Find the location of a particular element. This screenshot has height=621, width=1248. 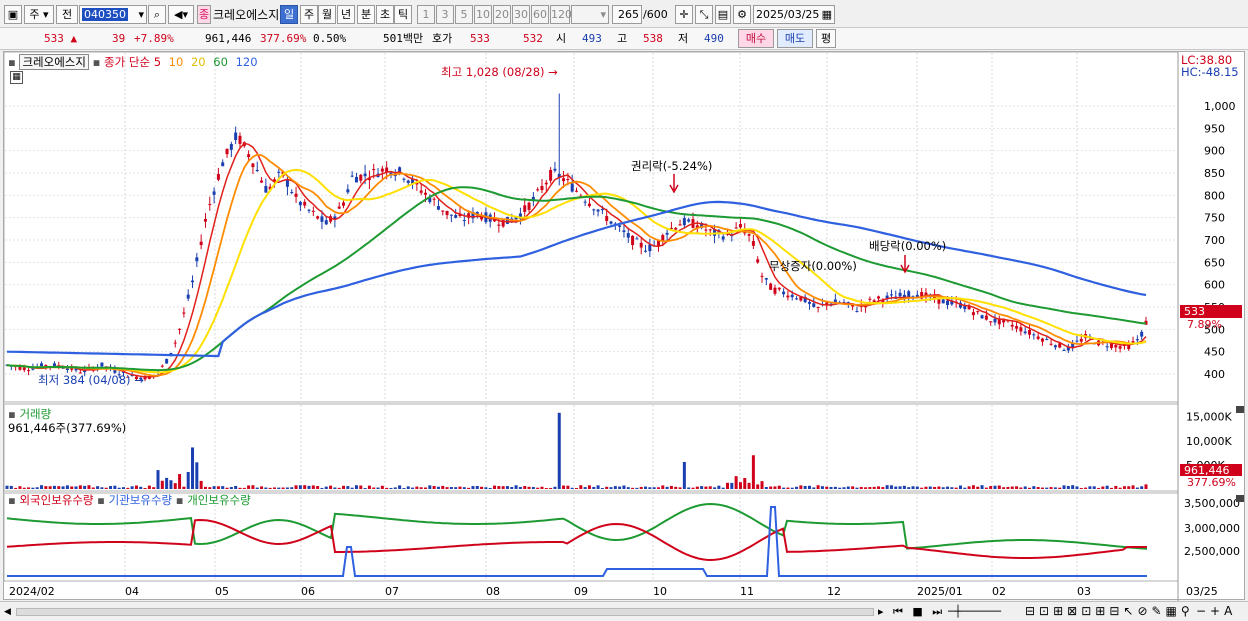

sound-icon: ◀▾ is located at coordinates (181, 14).